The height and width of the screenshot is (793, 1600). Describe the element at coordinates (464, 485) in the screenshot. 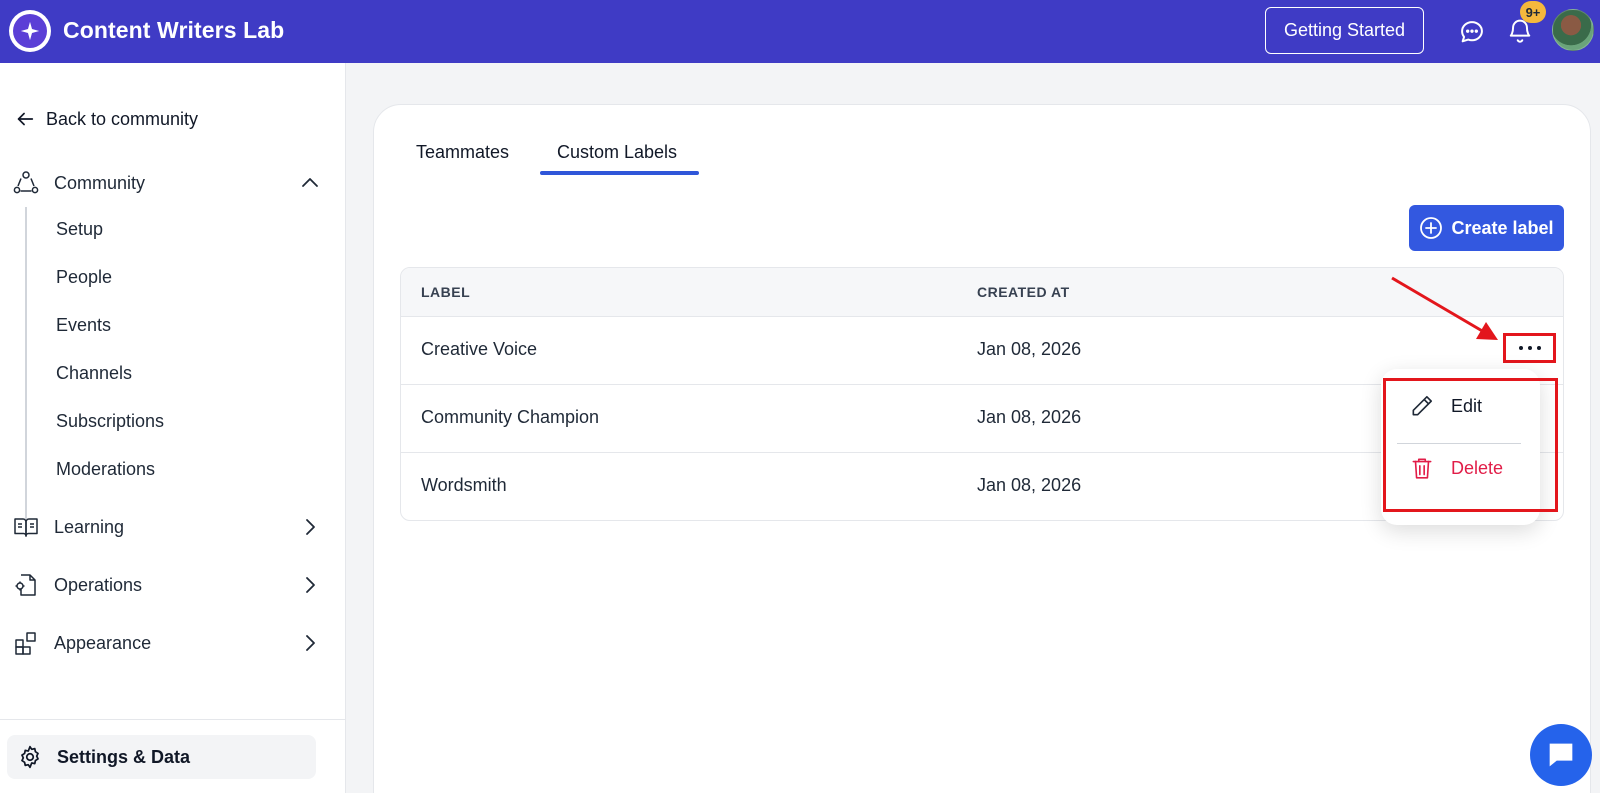

I see `cell-label: Wordsmith` at that location.